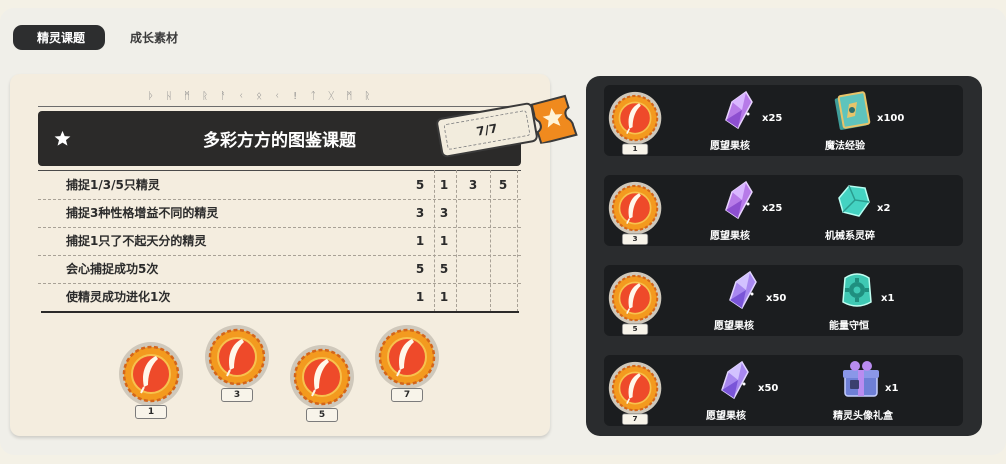  I want to click on reward-row: 5 x50 愿望果核 x1 能量守恒, so click(783, 300).